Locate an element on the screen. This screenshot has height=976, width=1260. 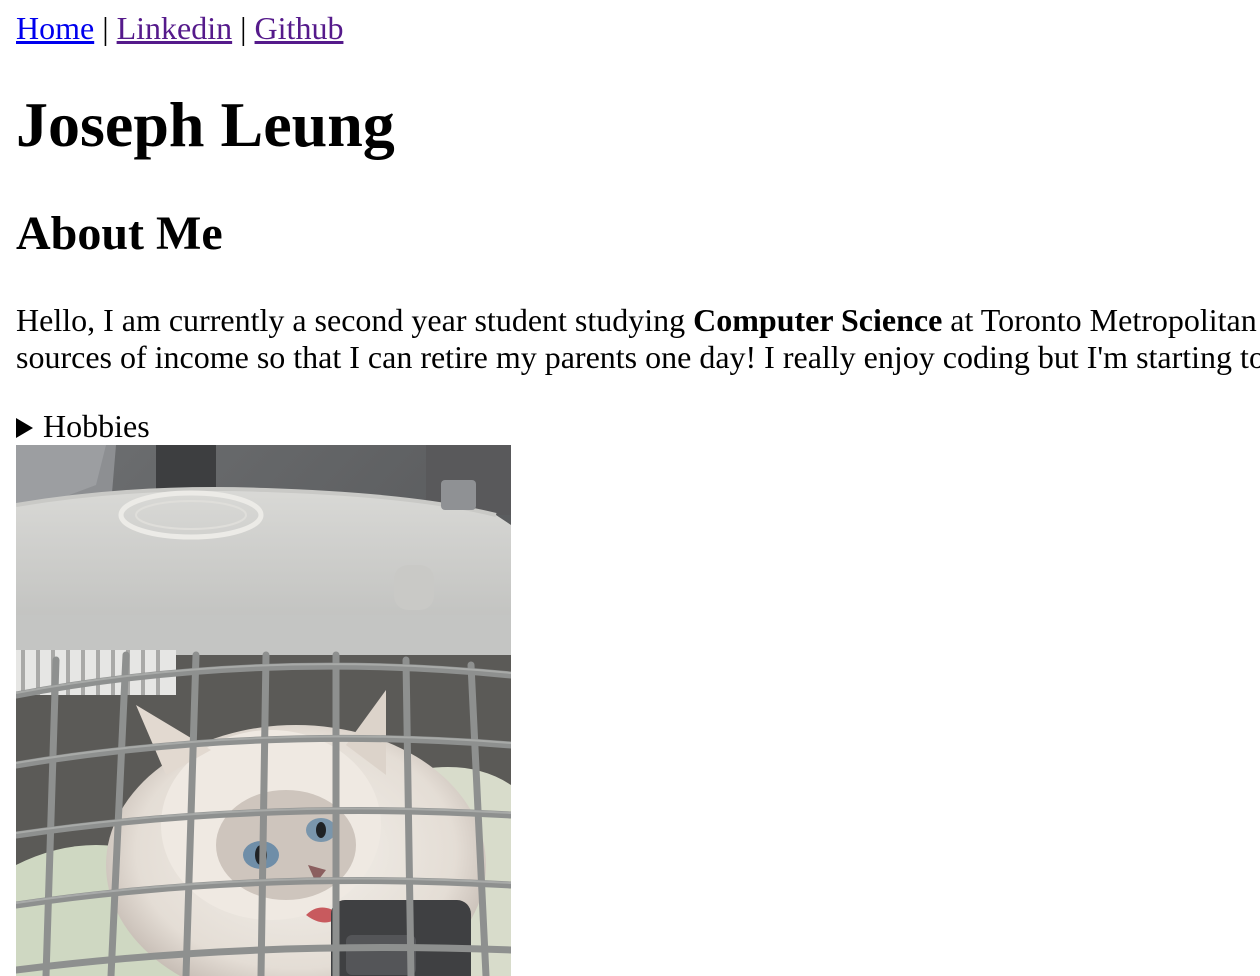
top-nav: Home | Linkedin | Github is located at coordinates (179, 28).